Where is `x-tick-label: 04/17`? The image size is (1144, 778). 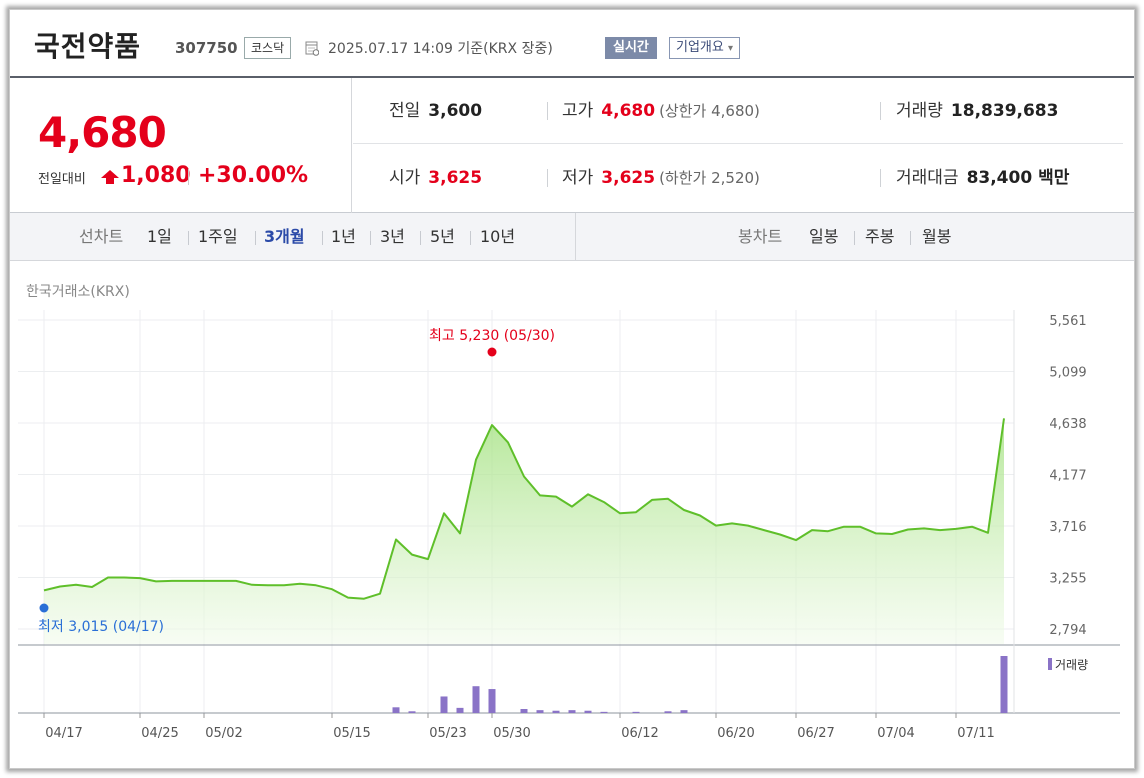 x-tick-label: 04/17 is located at coordinates (63, 733).